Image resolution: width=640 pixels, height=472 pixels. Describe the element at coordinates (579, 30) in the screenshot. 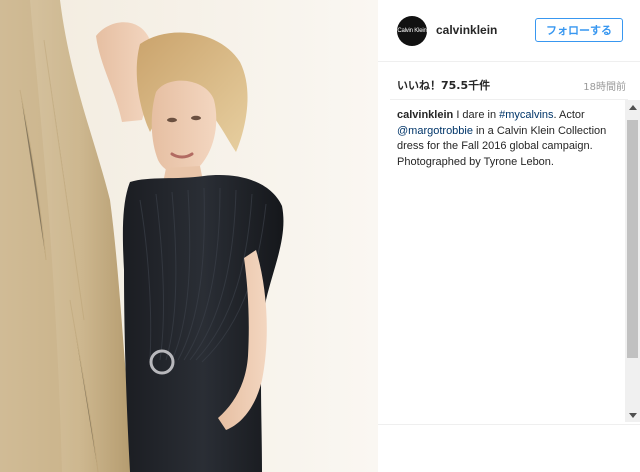

I see `follow-button: フォローする` at that location.